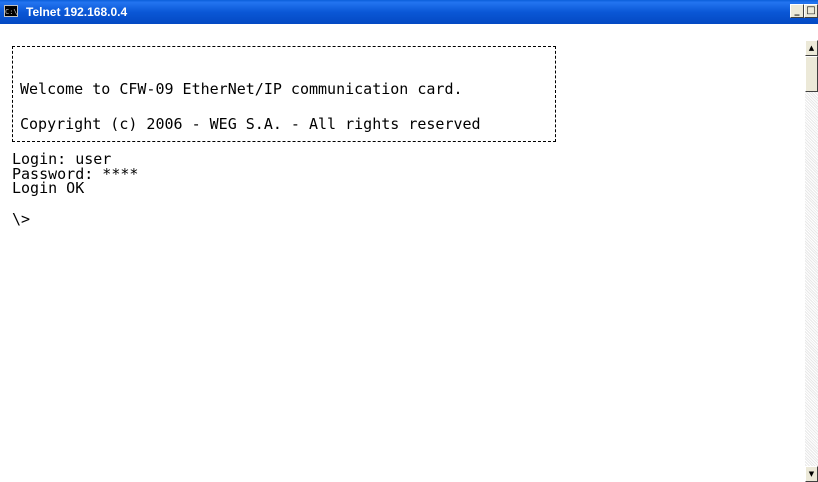  I want to click on scroll-thumb, so click(811, 74).